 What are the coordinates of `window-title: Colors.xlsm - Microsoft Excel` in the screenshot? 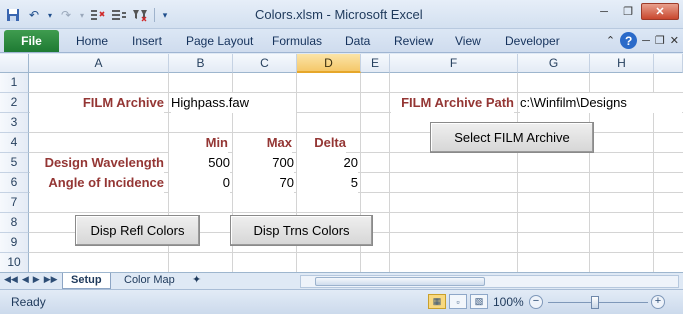 It's located at (339, 14).